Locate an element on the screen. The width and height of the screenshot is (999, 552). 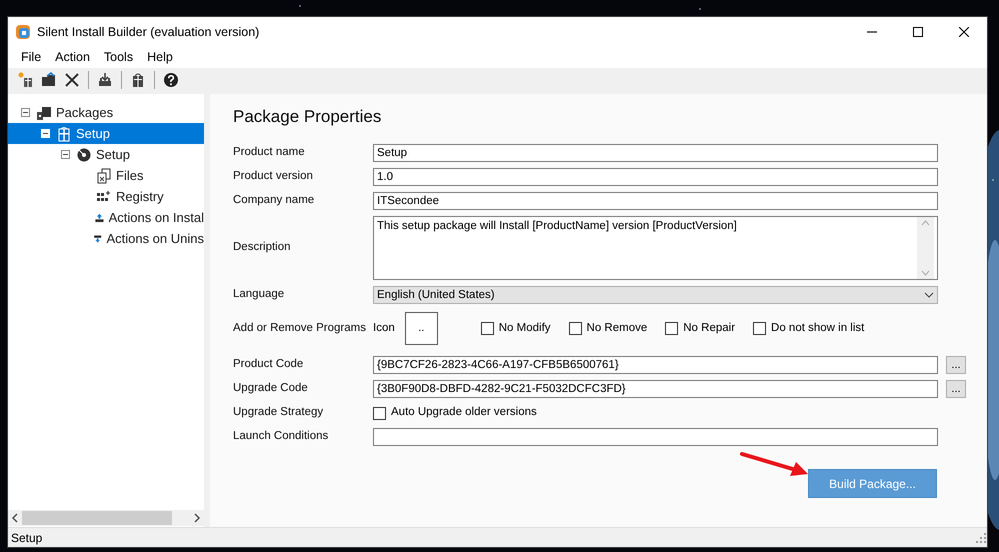
toolbar-button is located at coordinates (171, 80).